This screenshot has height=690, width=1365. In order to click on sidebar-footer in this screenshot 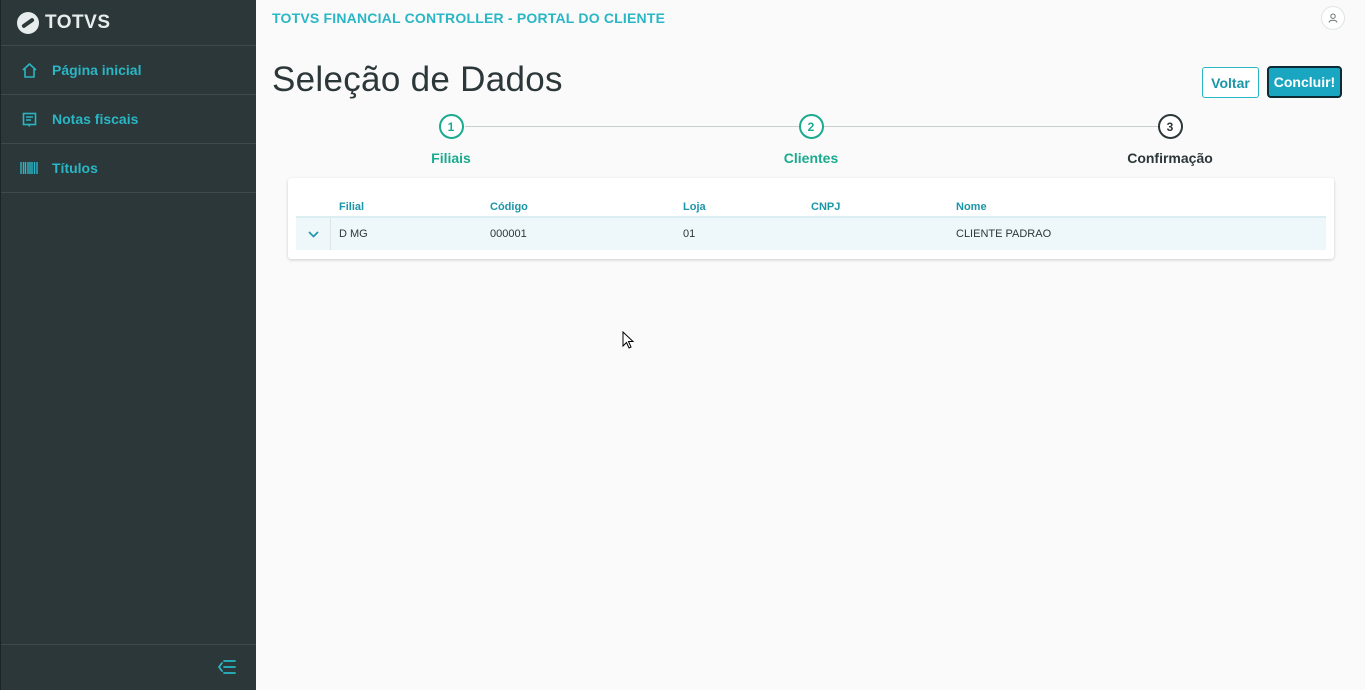, I will do `click(128, 667)`.